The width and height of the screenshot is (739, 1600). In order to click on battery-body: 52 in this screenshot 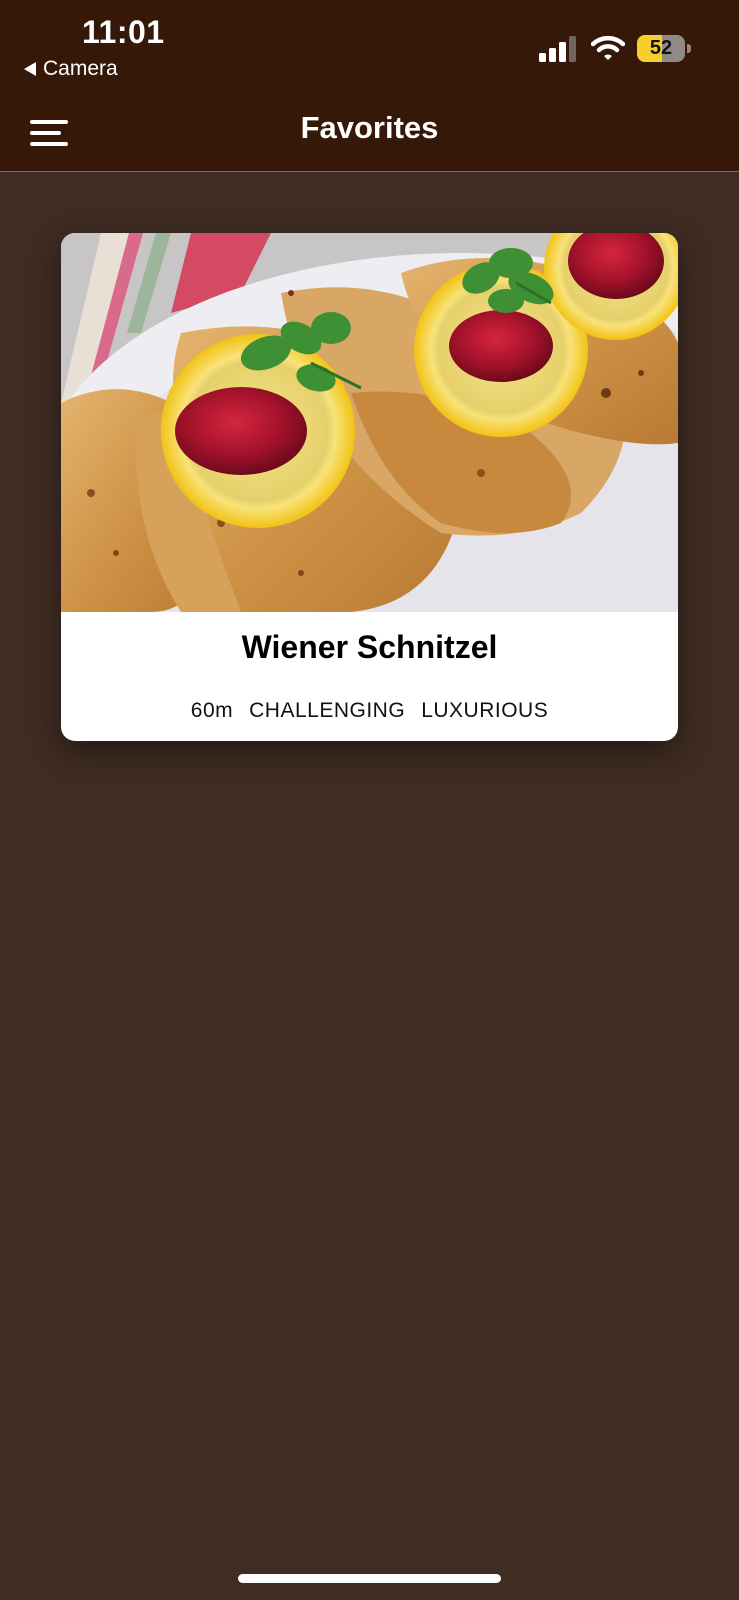, I will do `click(661, 48)`.